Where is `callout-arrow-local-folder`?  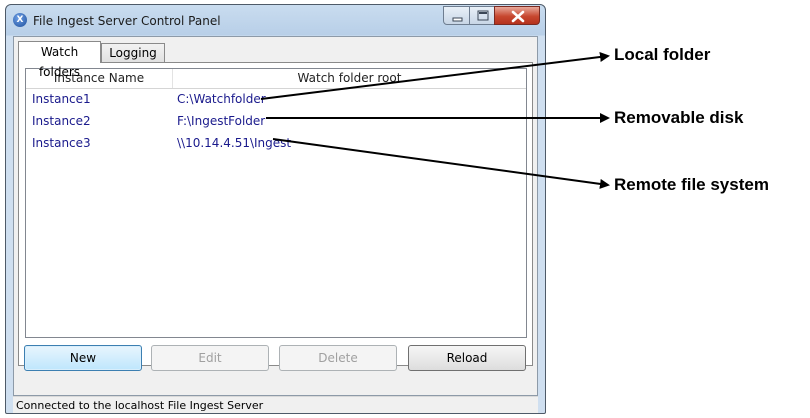
callout-arrow-local-folder is located at coordinates (435, 76).